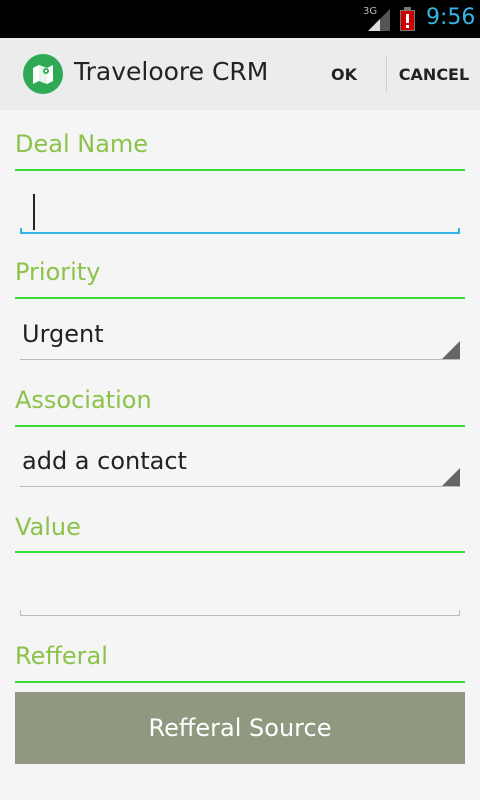 This screenshot has width=480, height=800. Describe the element at coordinates (379, 20) in the screenshot. I see `signal-icon` at that location.